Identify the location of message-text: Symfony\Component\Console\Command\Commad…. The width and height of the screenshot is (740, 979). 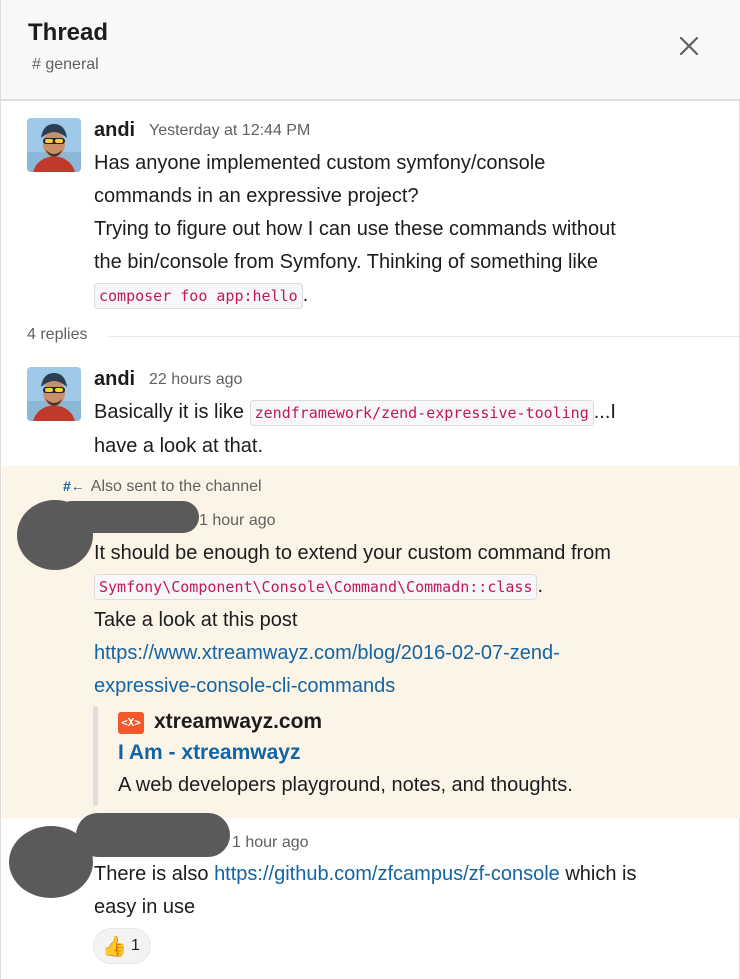
(414, 587).